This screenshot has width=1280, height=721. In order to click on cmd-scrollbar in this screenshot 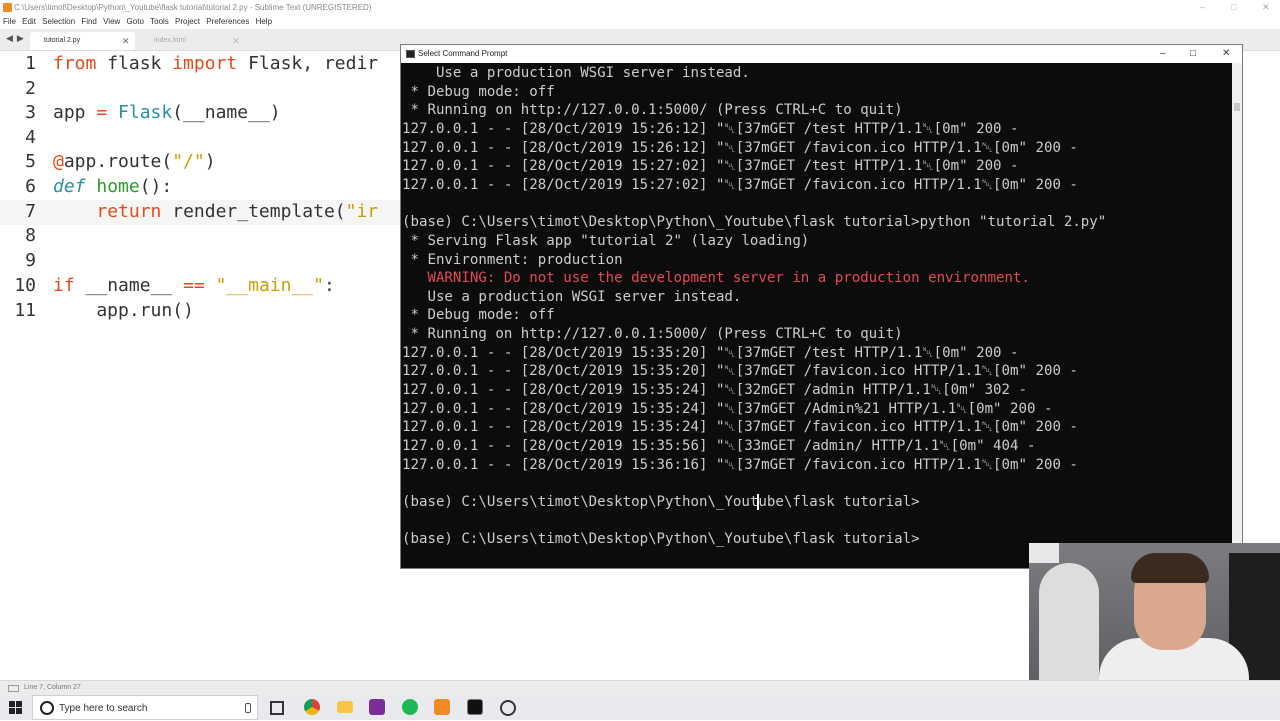, I will do `click(1237, 315)`.